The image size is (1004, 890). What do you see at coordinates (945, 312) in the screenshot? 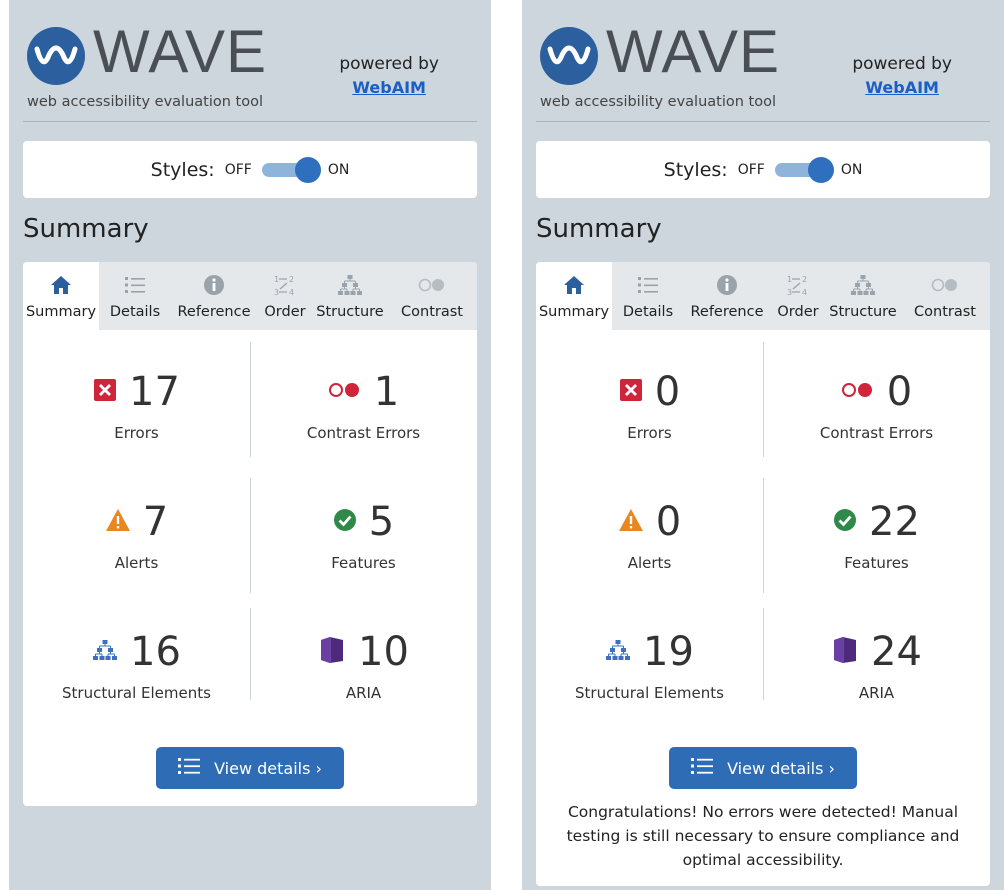
I see `tab-label: Contrast` at bounding box center [945, 312].